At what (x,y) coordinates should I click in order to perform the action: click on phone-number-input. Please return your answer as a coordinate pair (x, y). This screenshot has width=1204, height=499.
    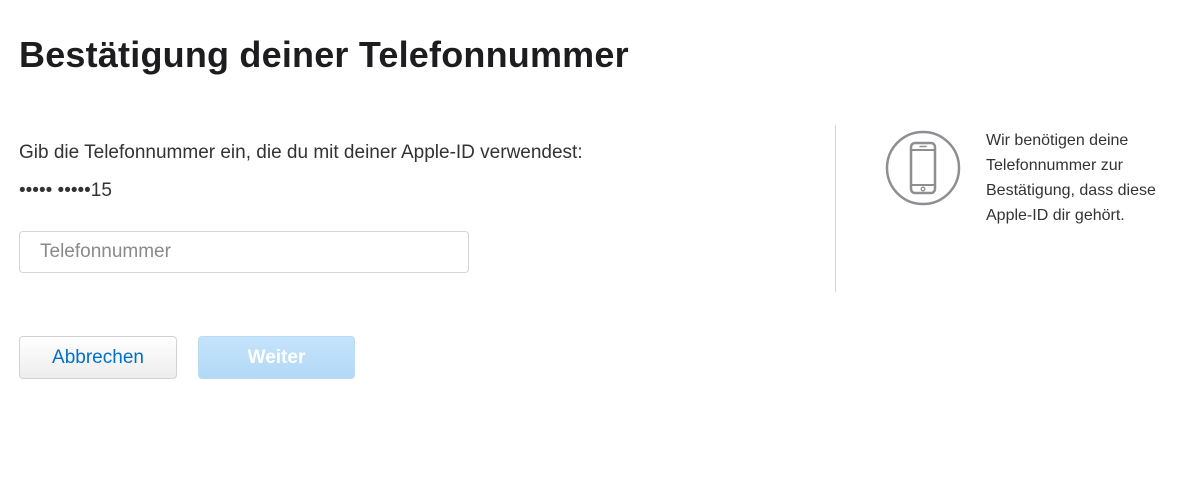
    Looking at the image, I should click on (244, 252).